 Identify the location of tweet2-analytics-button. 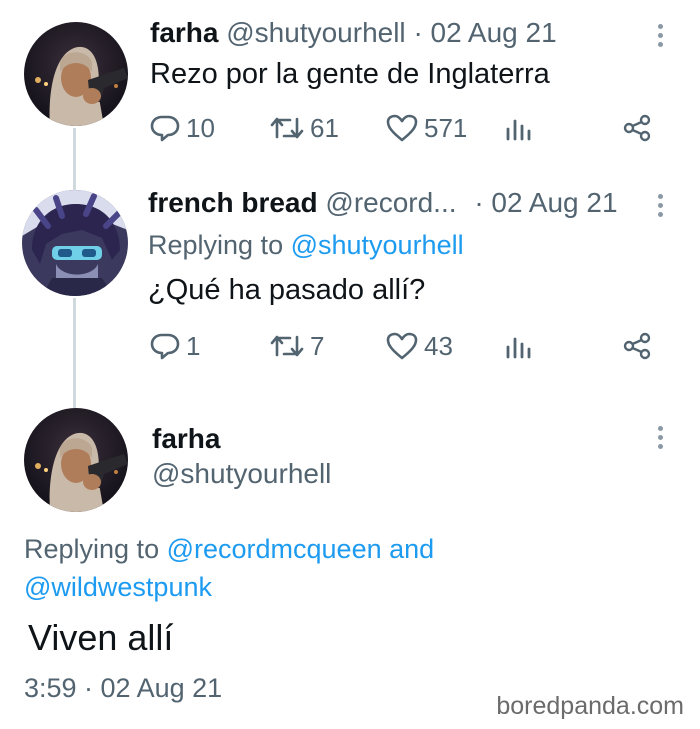
(519, 346).